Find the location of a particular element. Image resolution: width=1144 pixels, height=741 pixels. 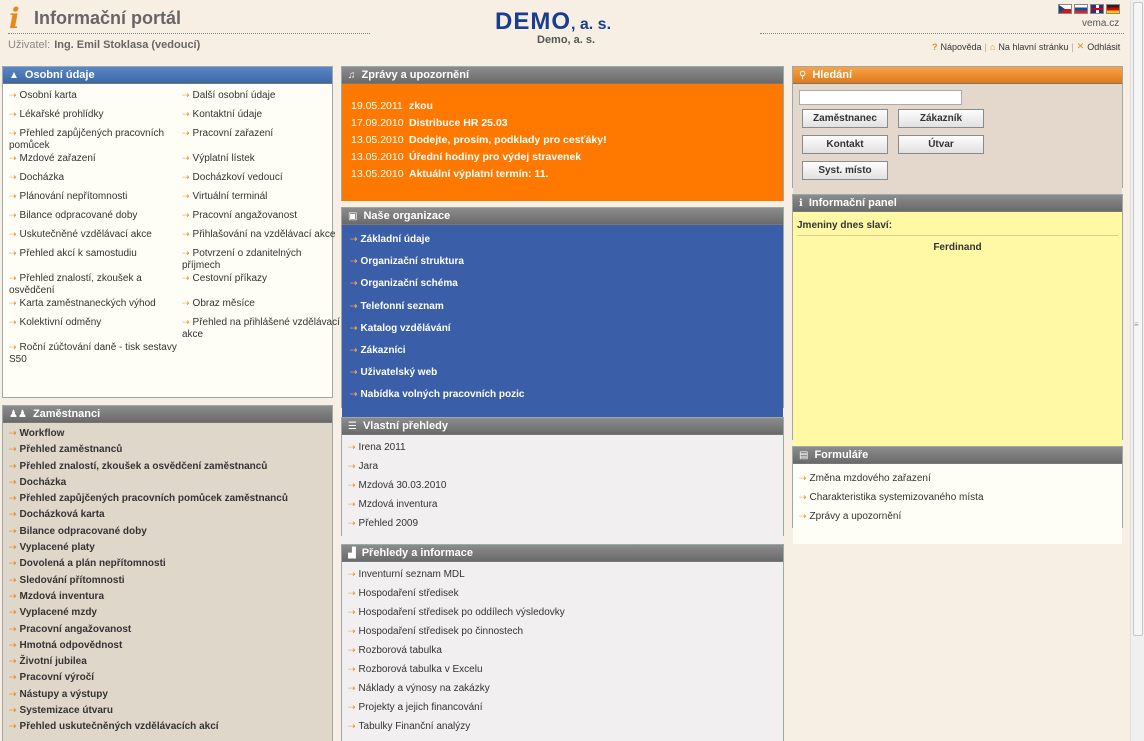

osobni-item: ⇢ Přehled znalostí, zkoušek a osvědčení is located at coordinates (92, 284).